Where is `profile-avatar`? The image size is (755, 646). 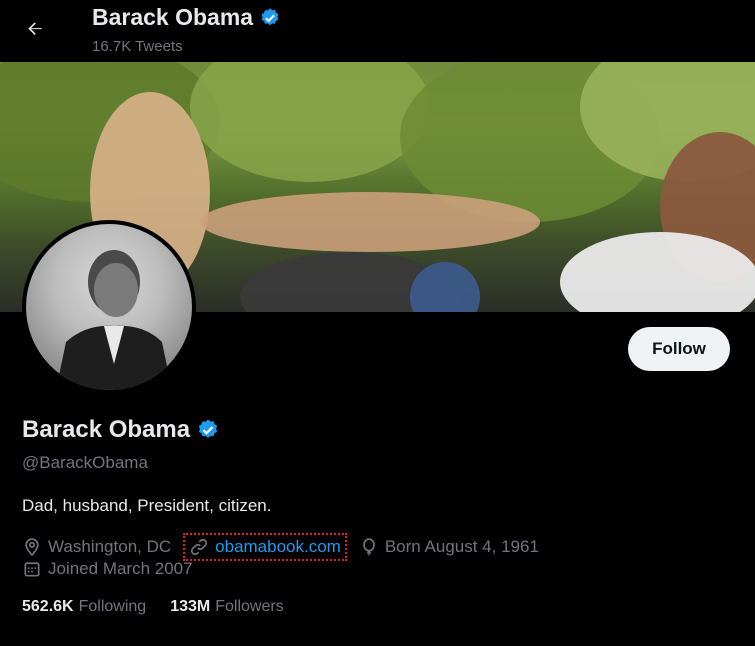
profile-avatar is located at coordinates (109, 307).